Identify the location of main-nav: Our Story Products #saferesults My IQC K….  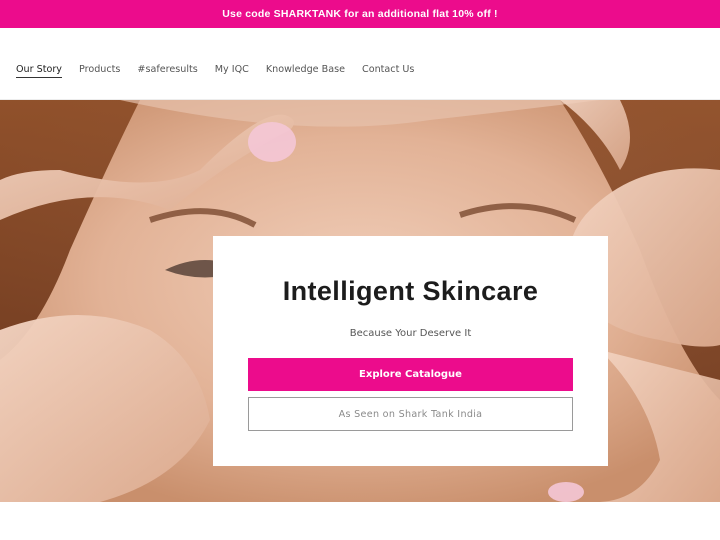
(360, 64).